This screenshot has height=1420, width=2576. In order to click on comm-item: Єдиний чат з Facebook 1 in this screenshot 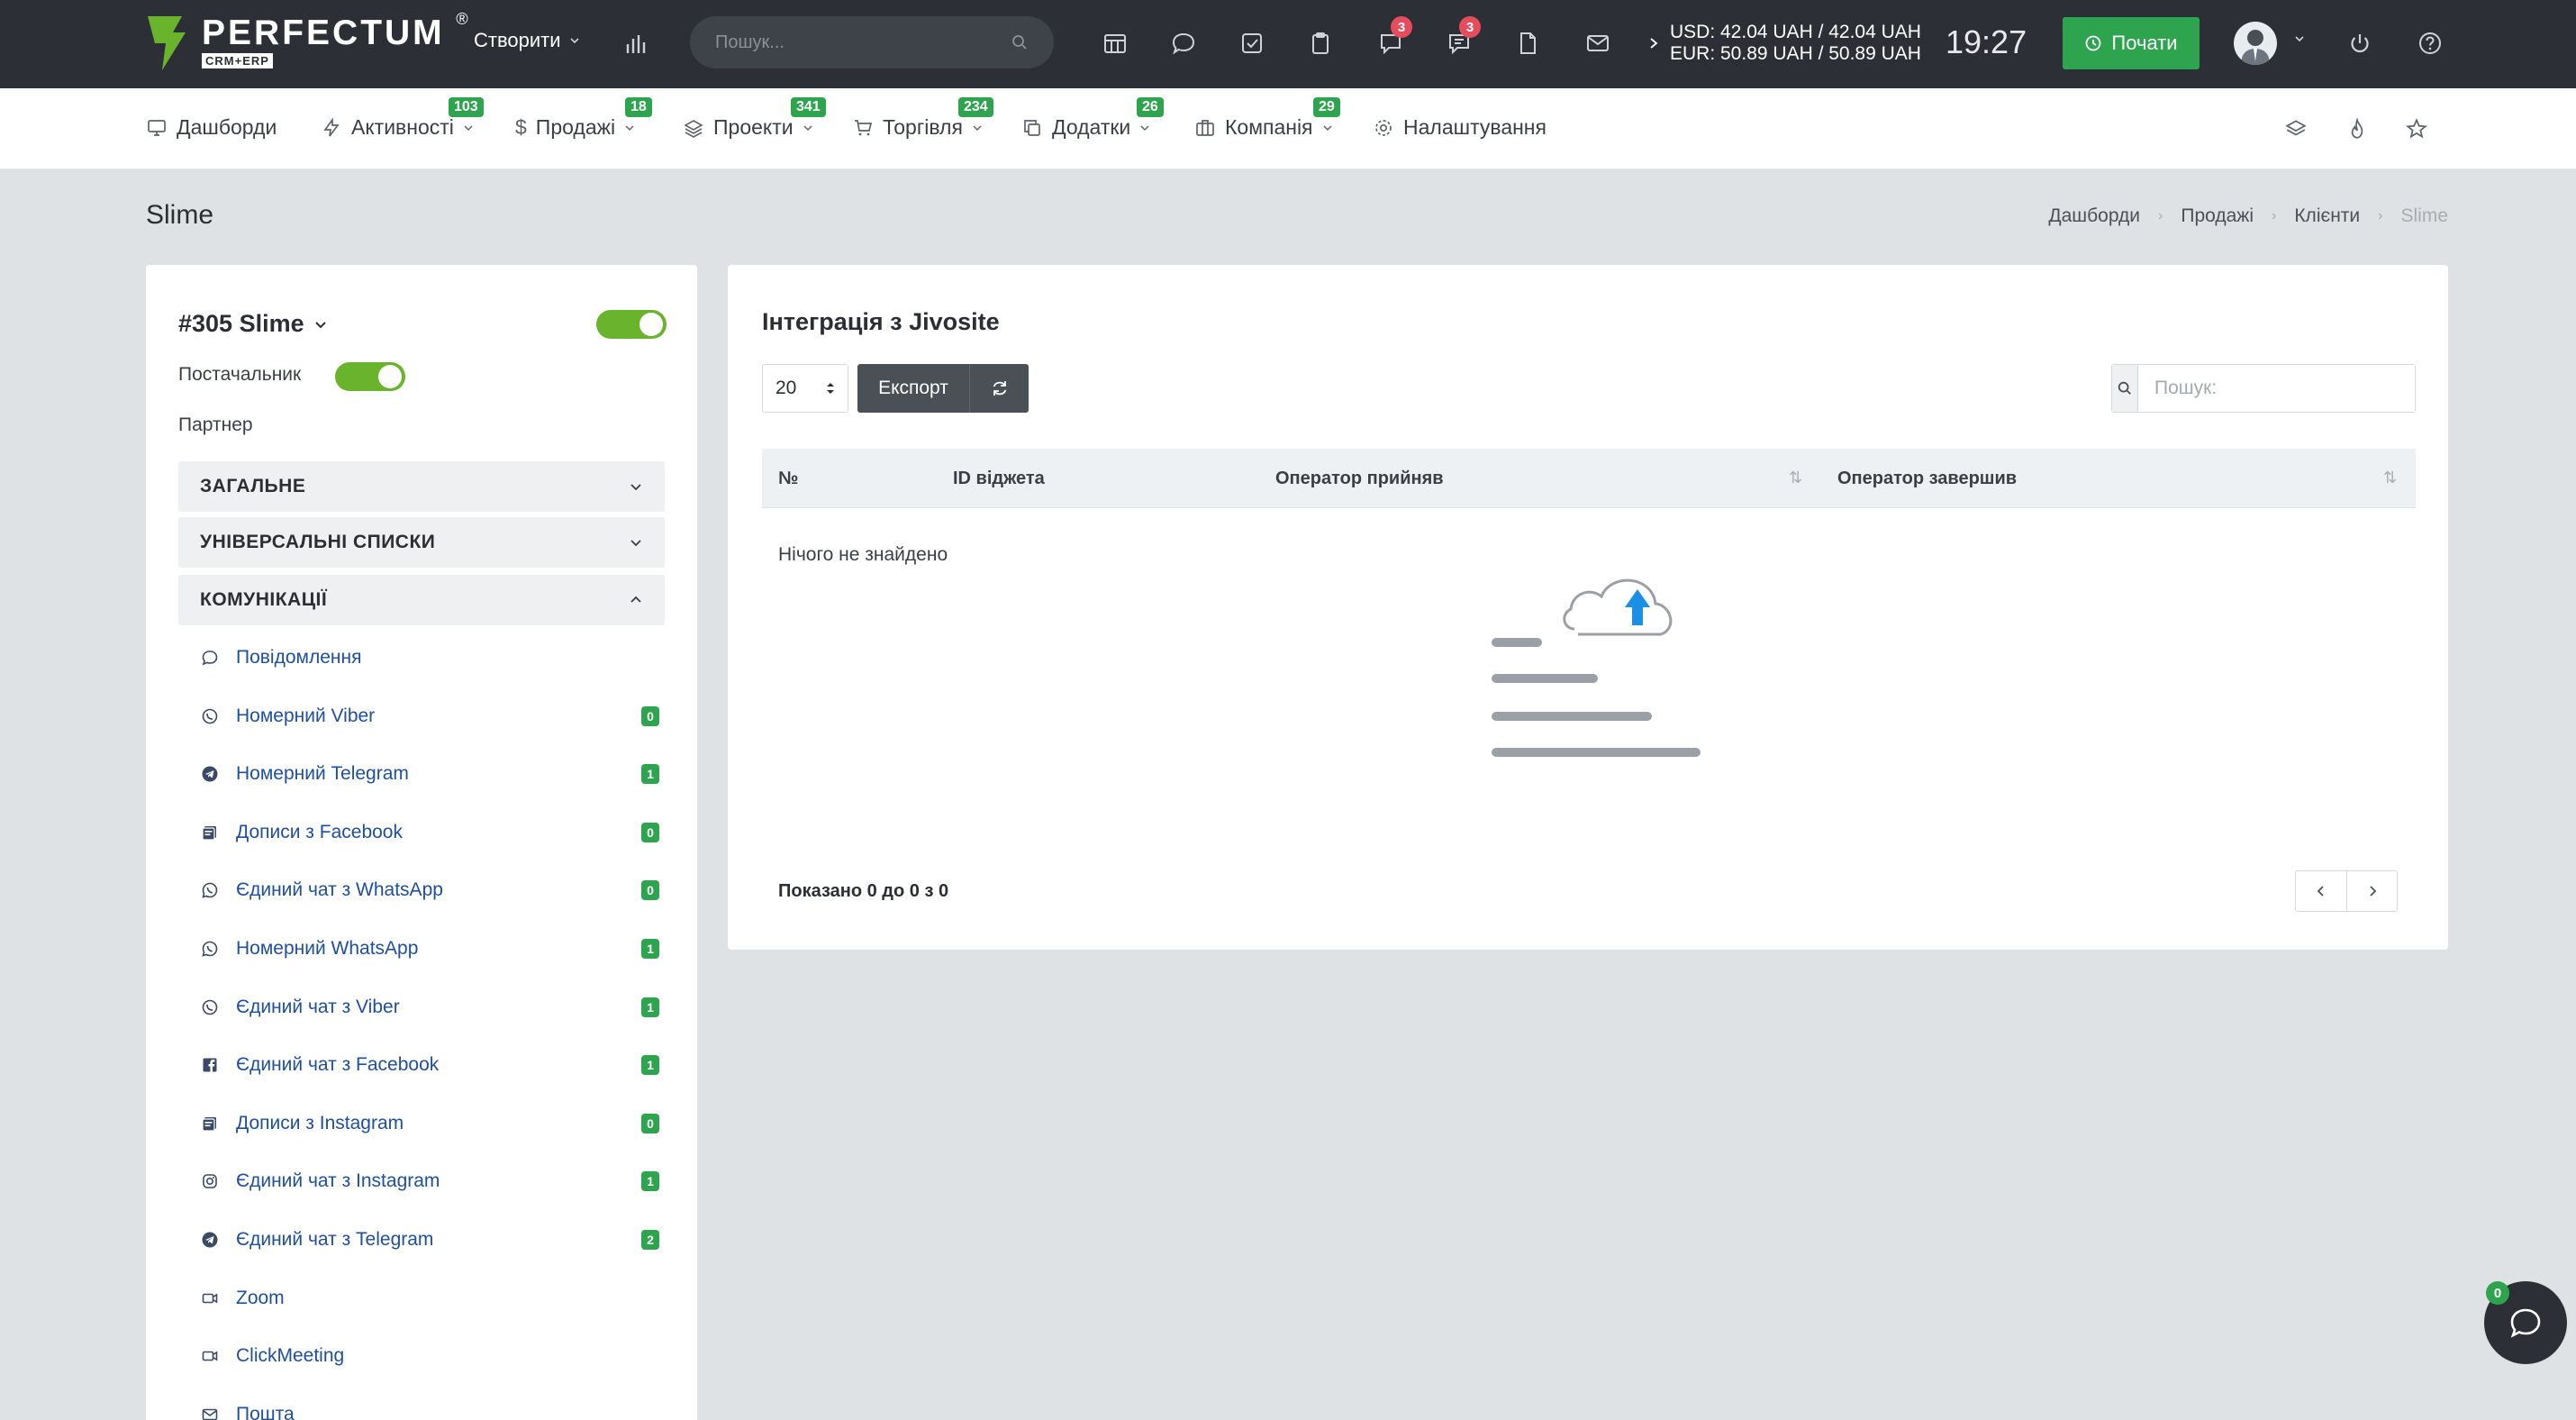, I will do `click(434, 1065)`.